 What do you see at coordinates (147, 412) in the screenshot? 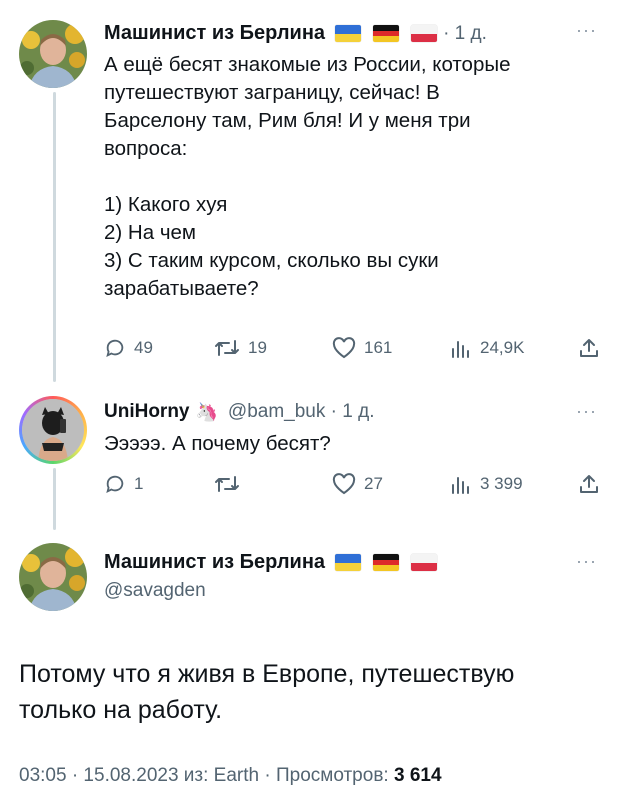
I see `author-name: UniHorny` at bounding box center [147, 412].